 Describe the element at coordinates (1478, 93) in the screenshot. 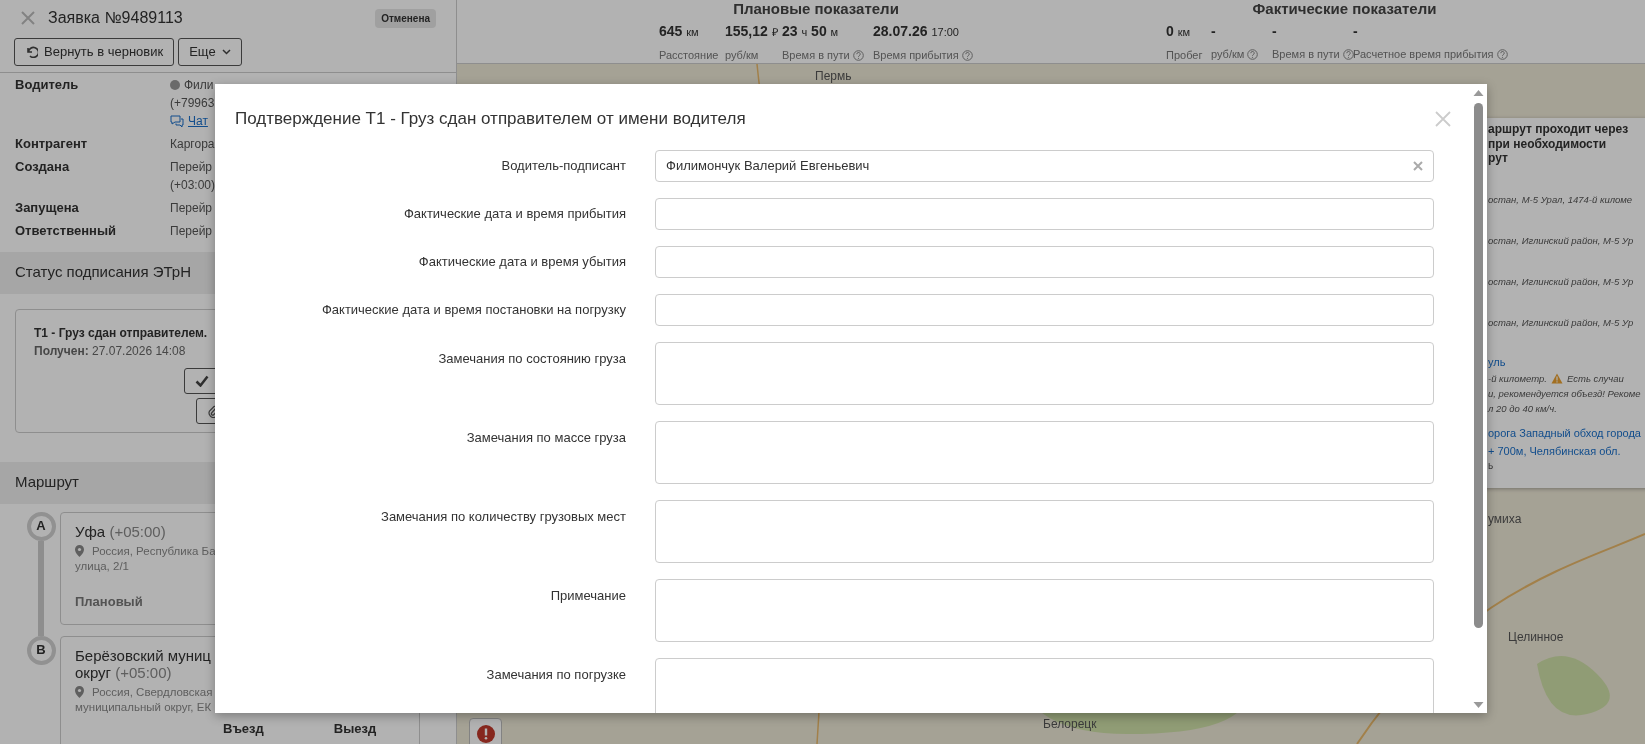

I see `scroll-up-icon` at that location.